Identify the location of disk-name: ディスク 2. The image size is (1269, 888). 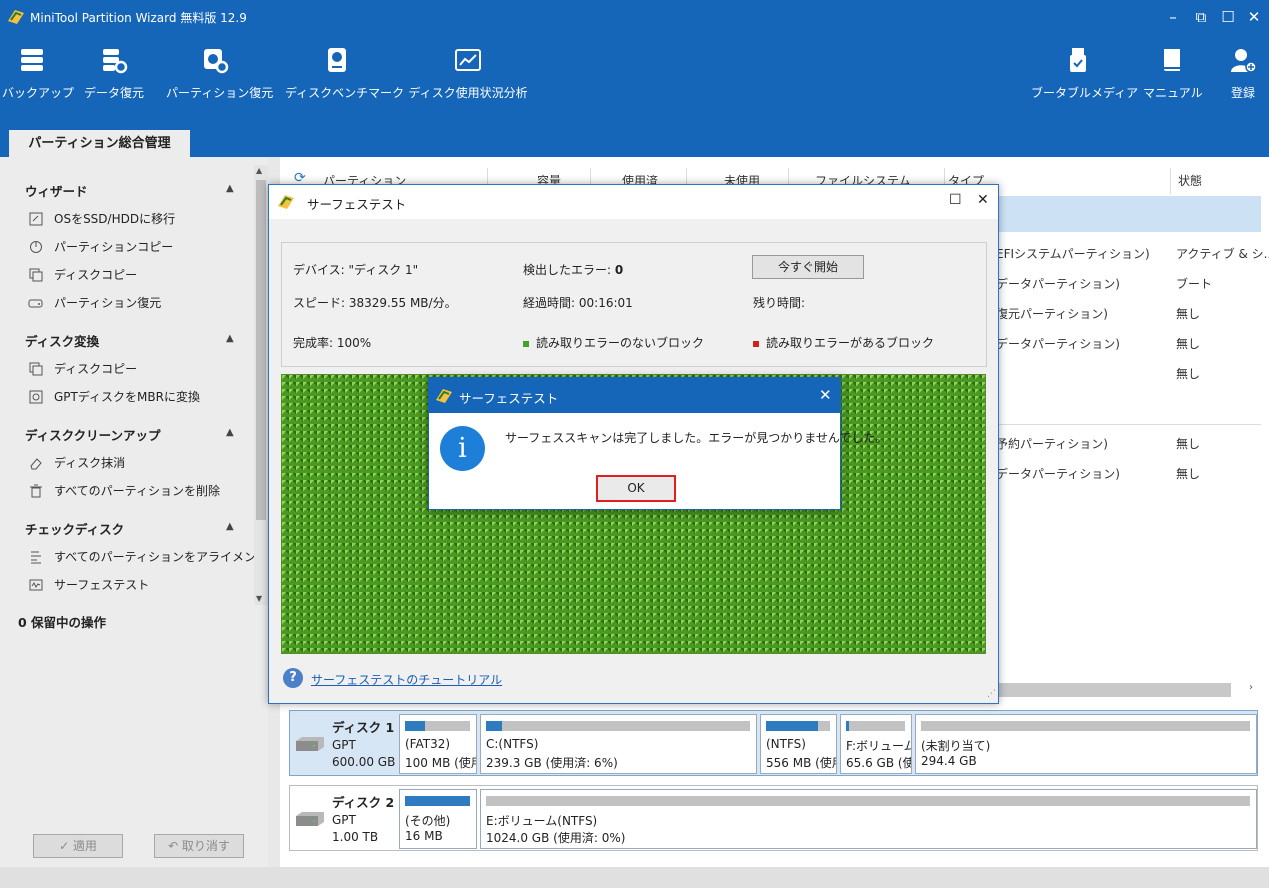
(363, 802).